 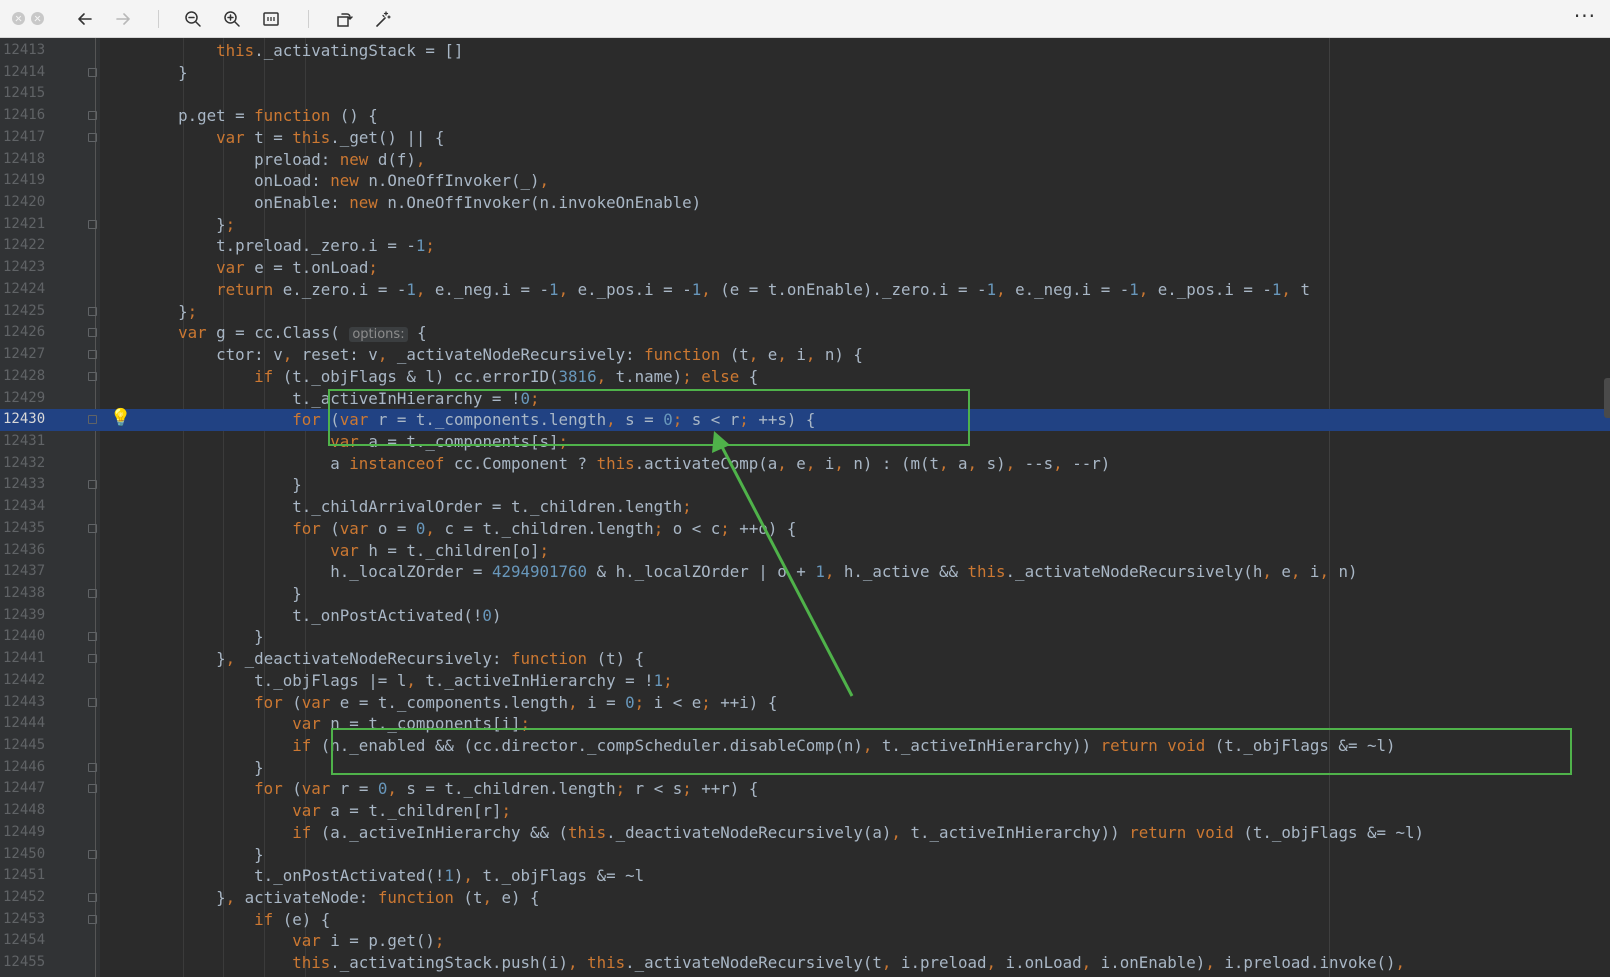 I want to click on zoom-out-button, so click(x=193, y=19).